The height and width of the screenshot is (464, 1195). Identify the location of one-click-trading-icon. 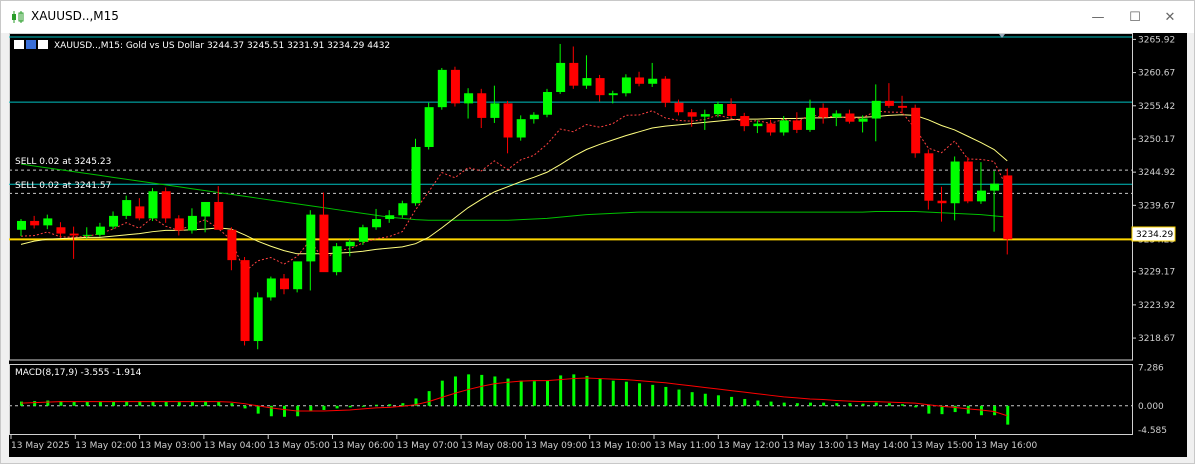
(31, 44).